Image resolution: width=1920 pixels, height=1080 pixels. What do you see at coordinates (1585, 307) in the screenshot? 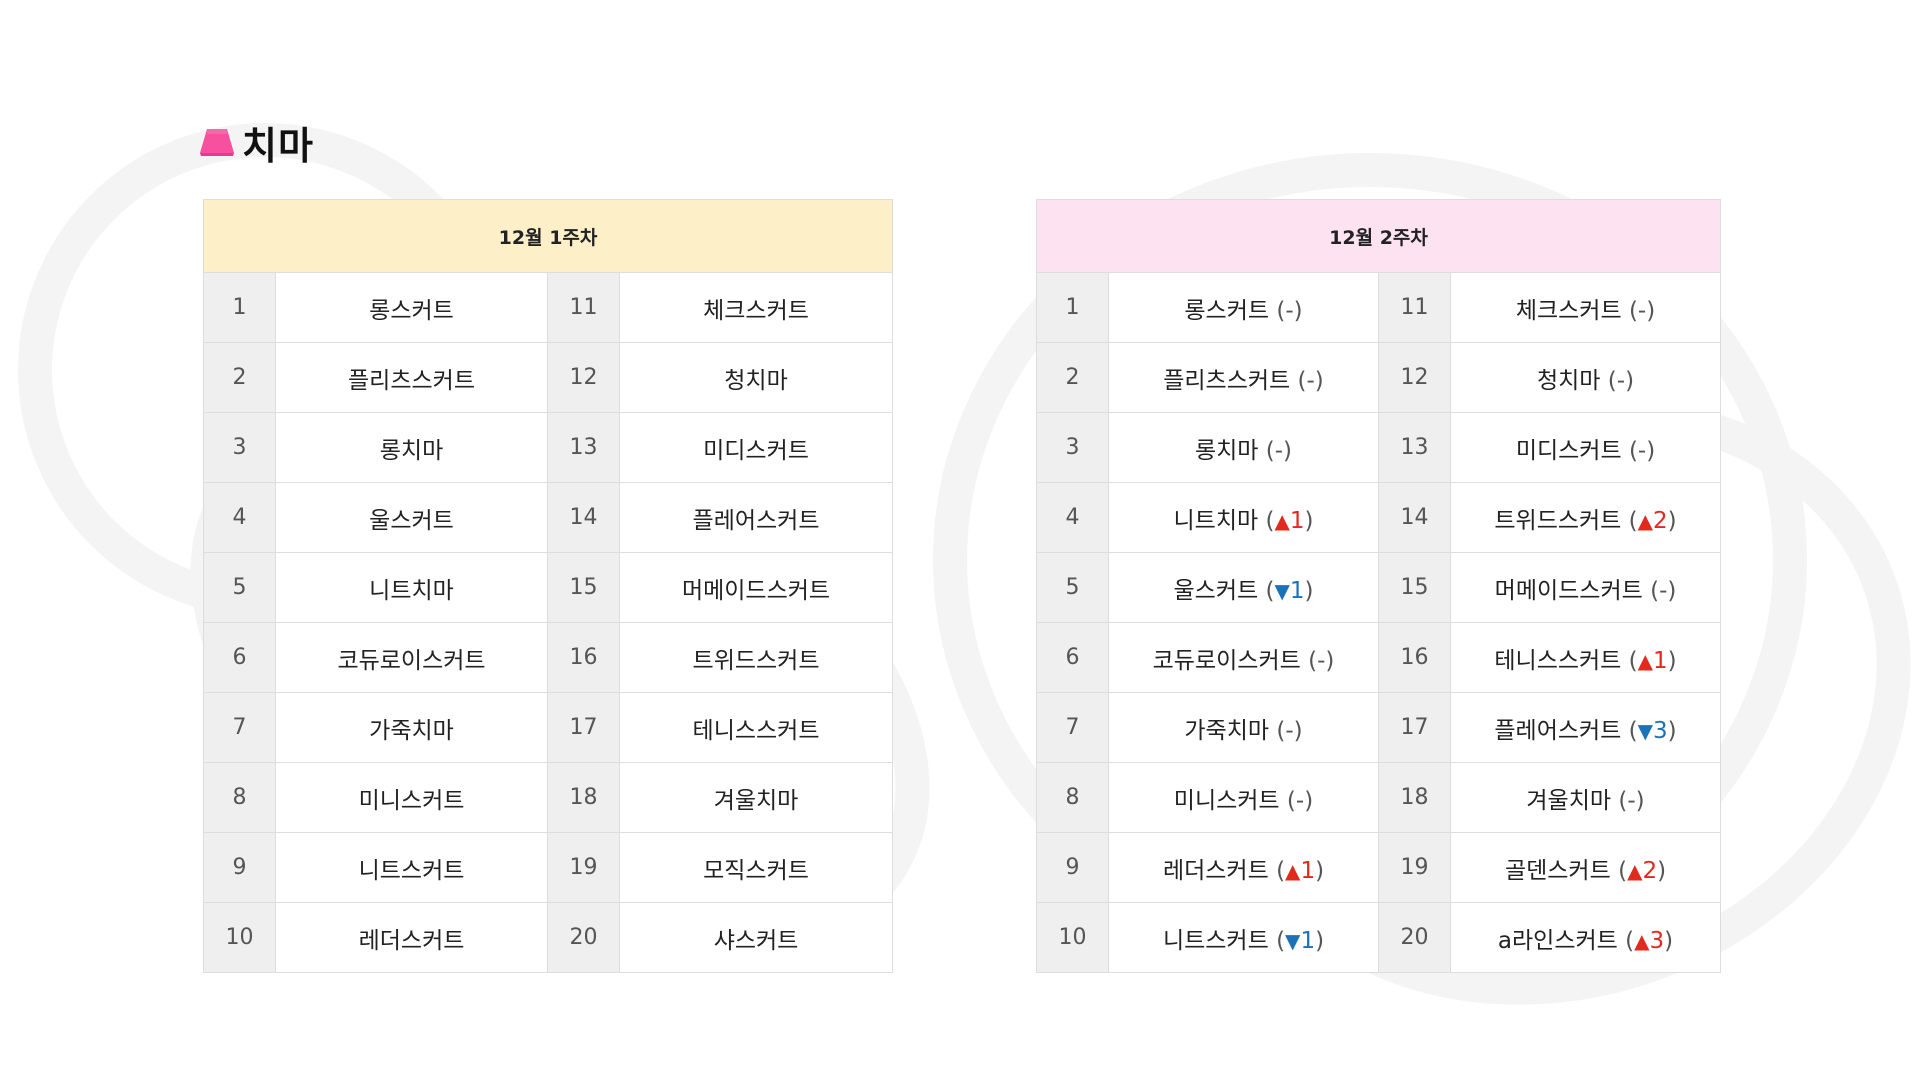
I see `keyword-cell: 체크스커트 (-)` at bounding box center [1585, 307].